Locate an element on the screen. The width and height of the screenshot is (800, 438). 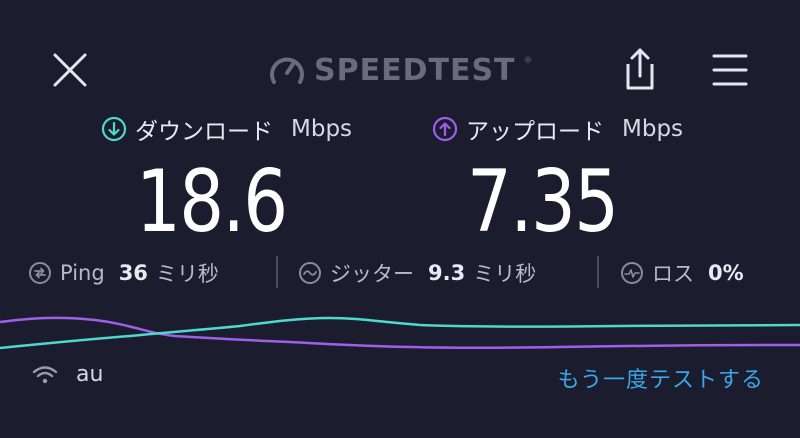
ping-value: 36 is located at coordinates (133, 273).